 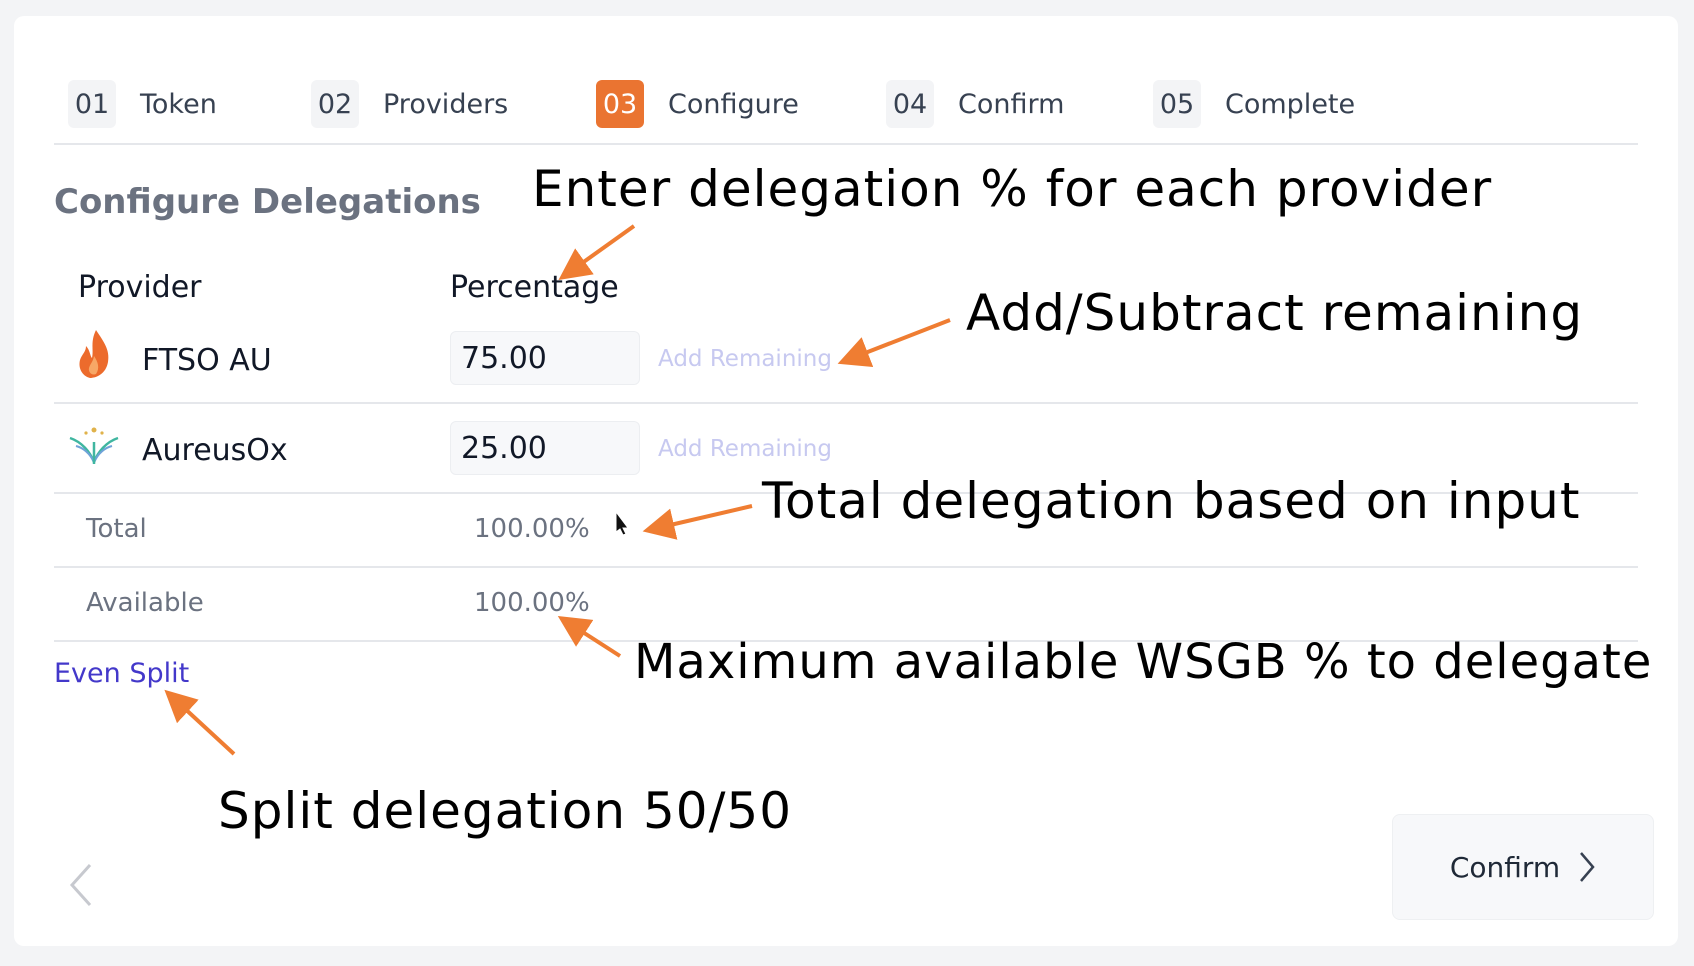 What do you see at coordinates (1143, 662) in the screenshot?
I see `annotation-max-available: Maximum available WSGB % to delegate` at bounding box center [1143, 662].